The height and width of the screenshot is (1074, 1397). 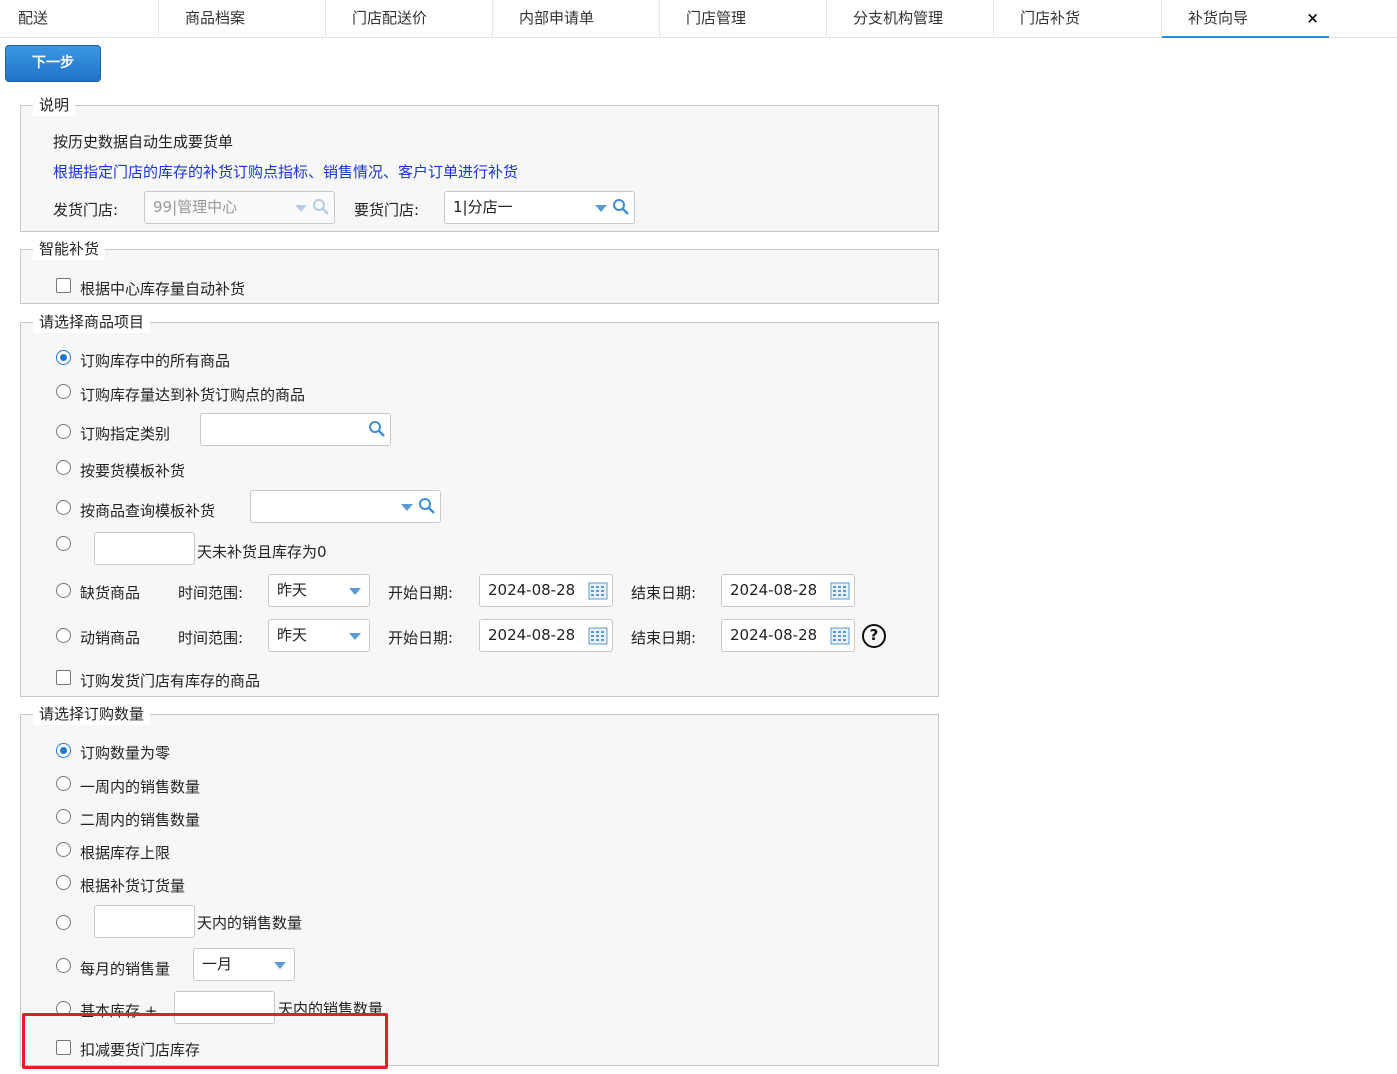 What do you see at coordinates (133, 471) in the screenshot?
I see `order-template-label: 按要货模板补货` at bounding box center [133, 471].